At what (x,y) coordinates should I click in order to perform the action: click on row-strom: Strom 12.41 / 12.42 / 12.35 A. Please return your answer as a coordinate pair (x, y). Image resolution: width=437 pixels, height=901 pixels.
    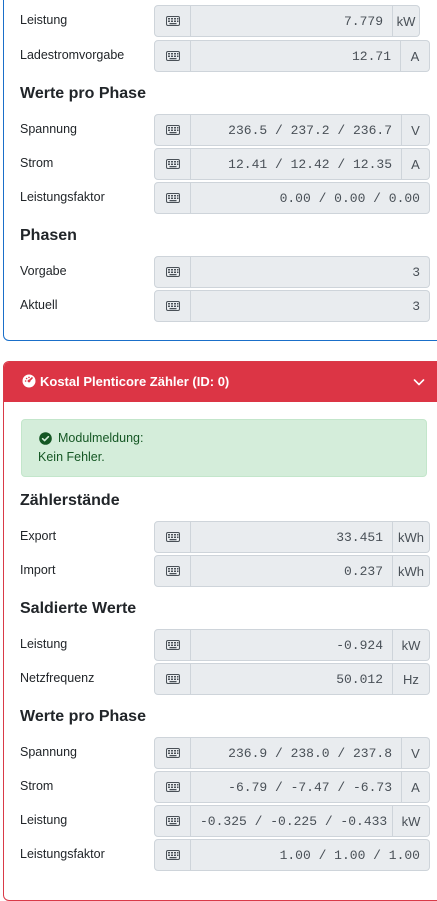
    Looking at the image, I should click on (218, 164).